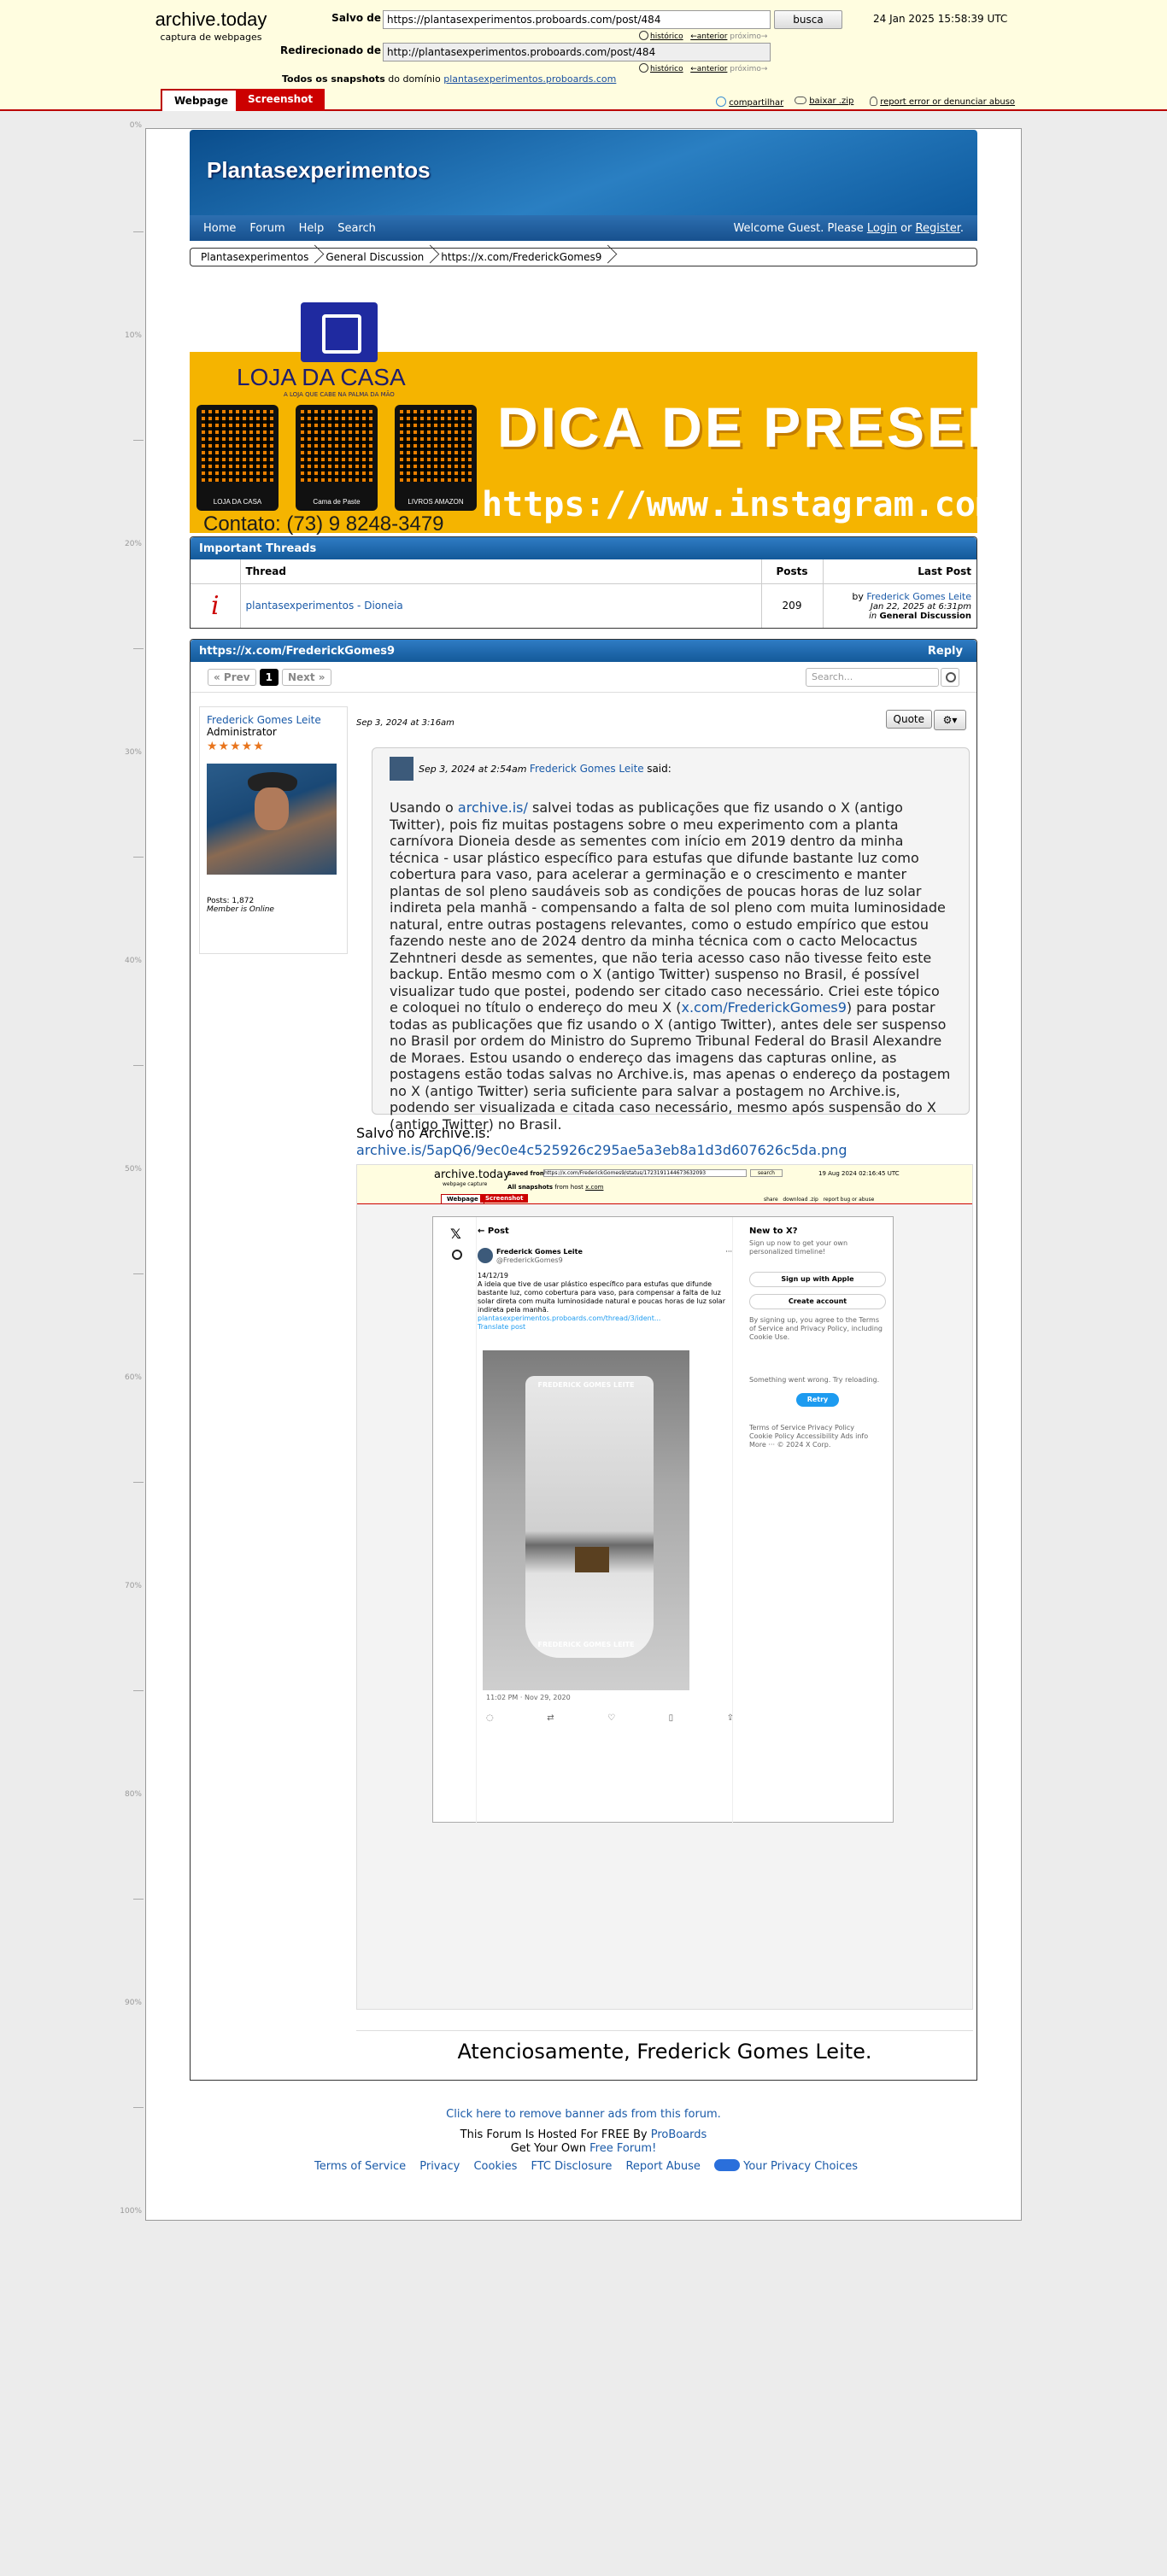 This screenshot has height=2576, width=1167. I want to click on archive-brand: archive.today captura de webpages, so click(211, 26).